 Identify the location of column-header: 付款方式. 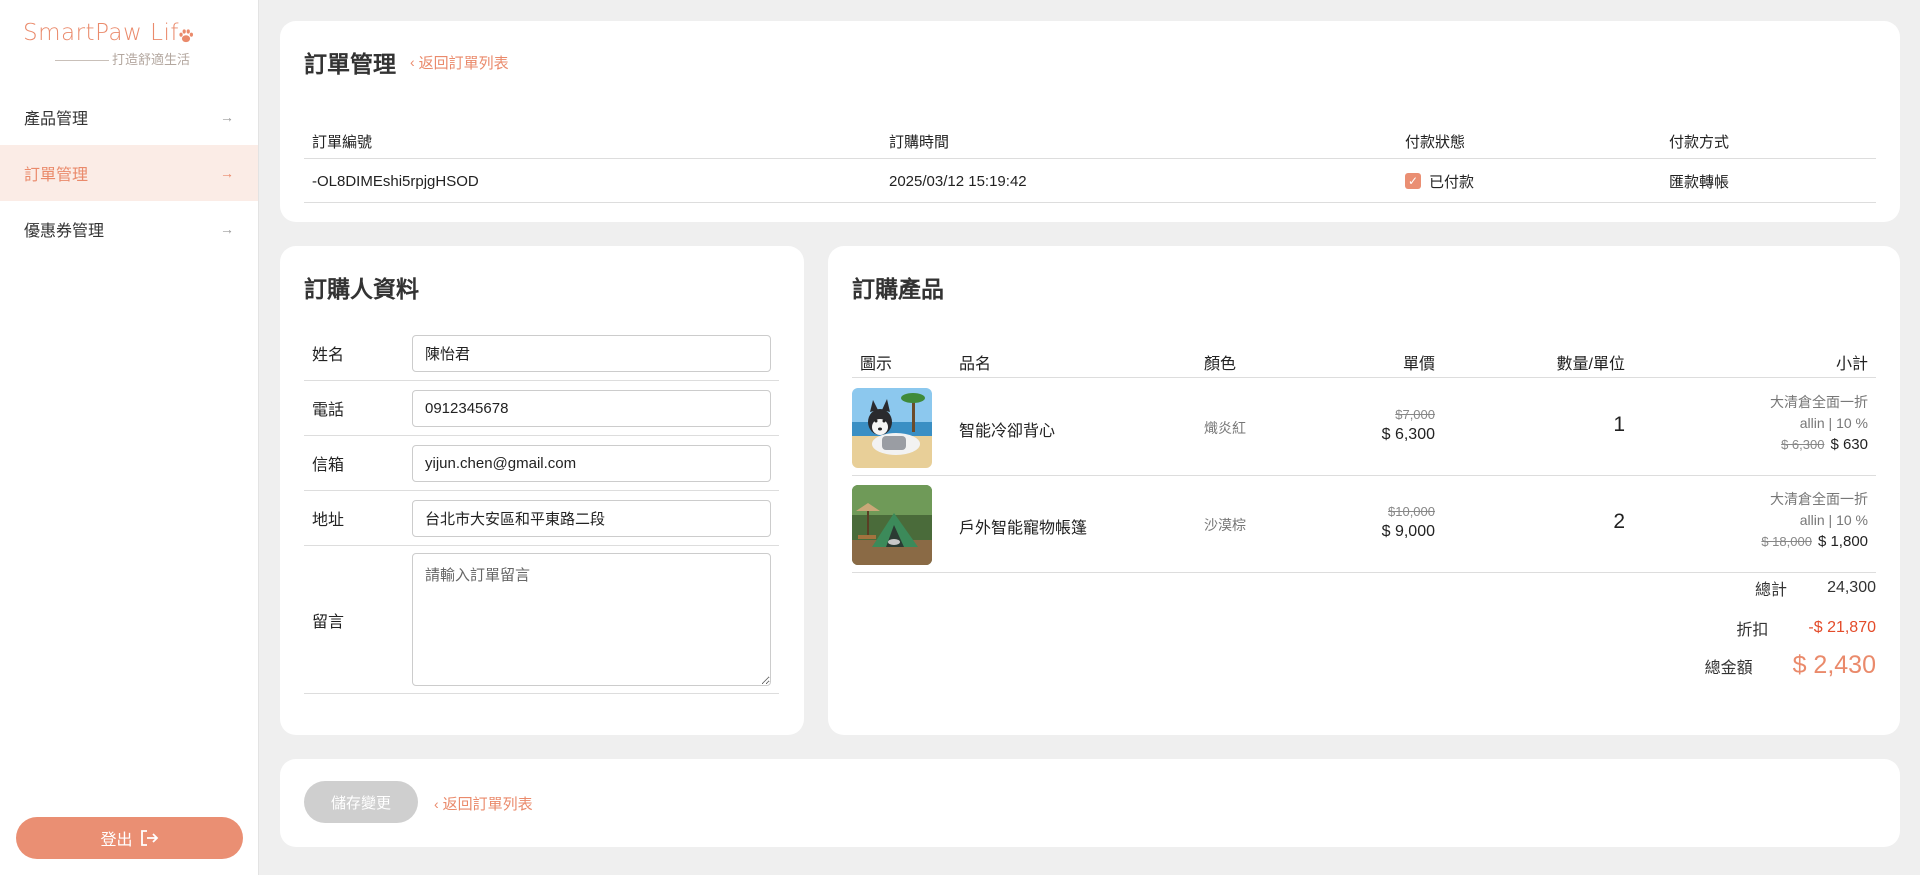
(1699, 142).